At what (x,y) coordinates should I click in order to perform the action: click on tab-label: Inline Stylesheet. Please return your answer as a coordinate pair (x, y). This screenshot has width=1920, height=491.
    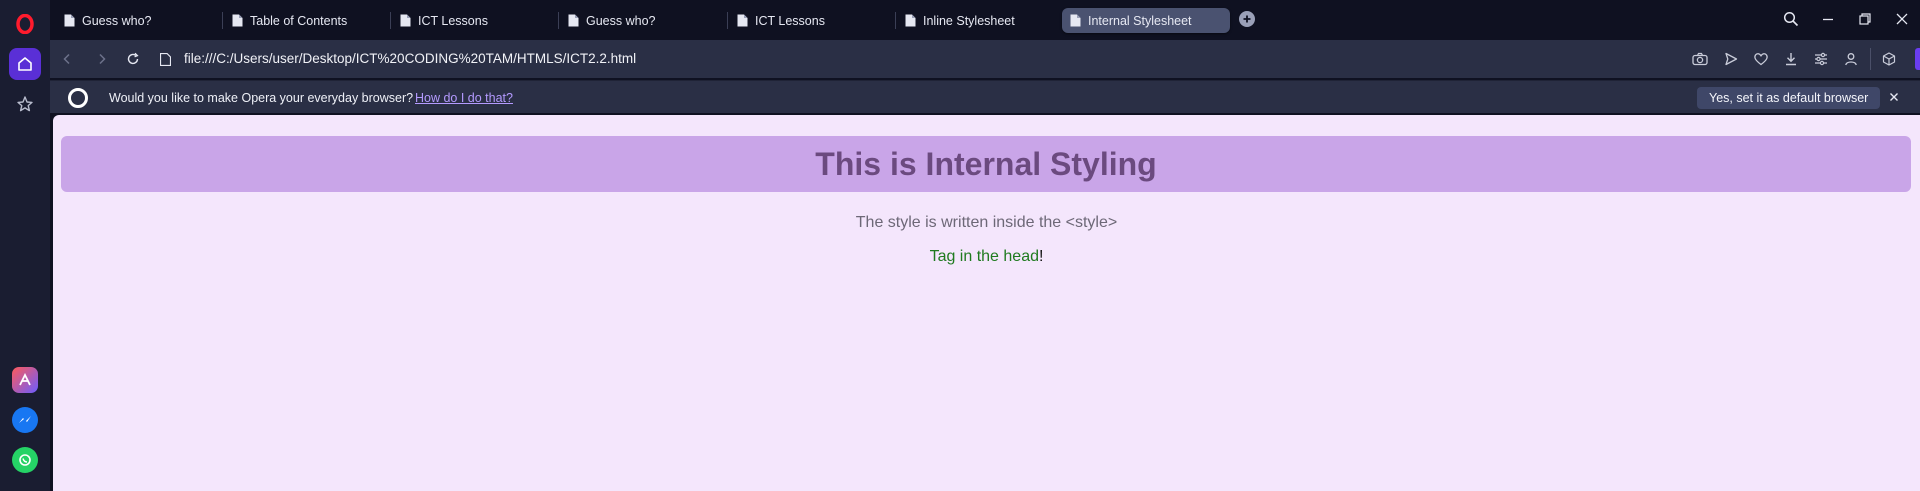
    Looking at the image, I should click on (969, 20).